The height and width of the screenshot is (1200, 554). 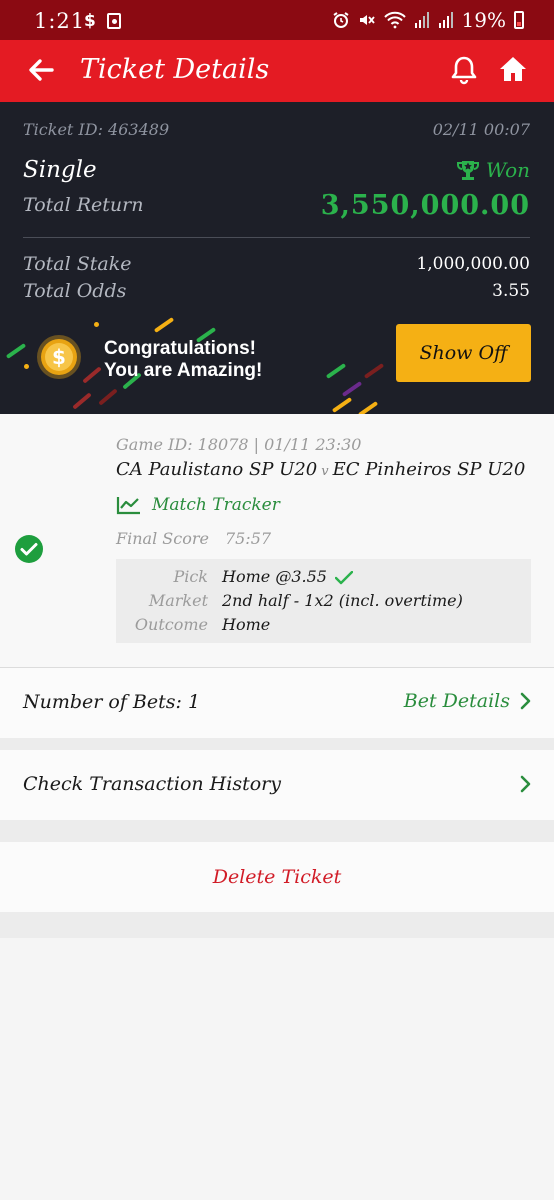 I want to click on mute-icon, so click(x=367, y=20).